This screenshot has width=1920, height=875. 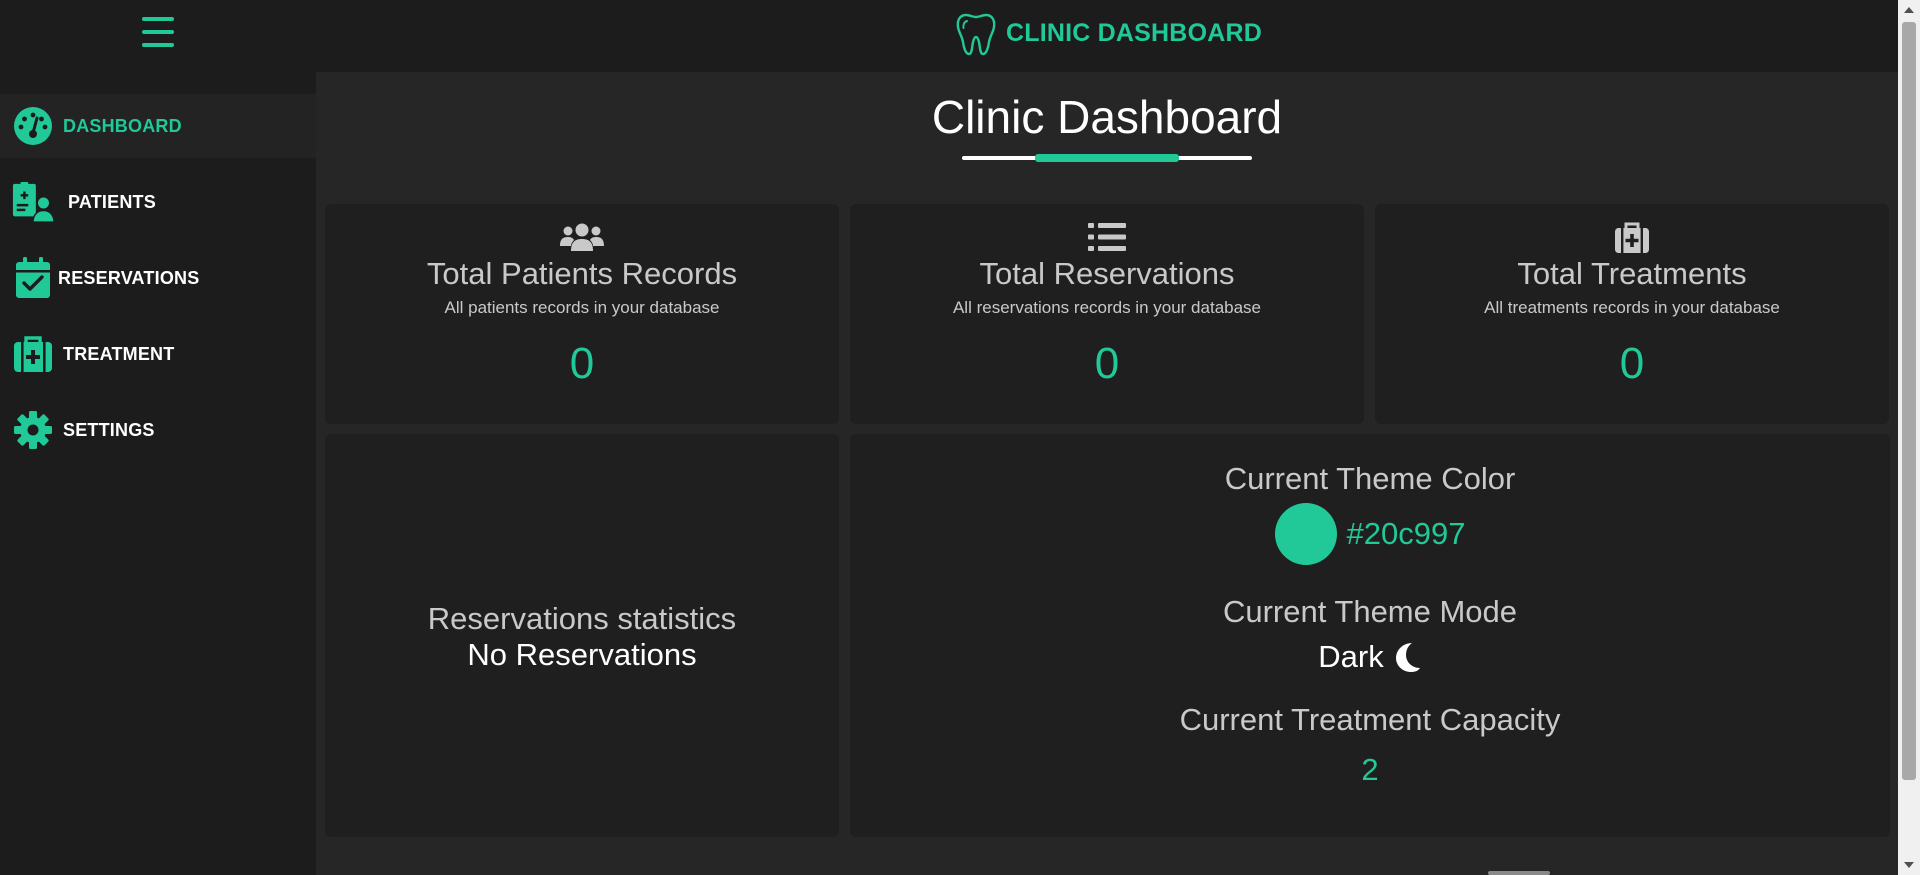 I want to click on stat-subtitle: All patients records in your database, so click(x=582, y=307).